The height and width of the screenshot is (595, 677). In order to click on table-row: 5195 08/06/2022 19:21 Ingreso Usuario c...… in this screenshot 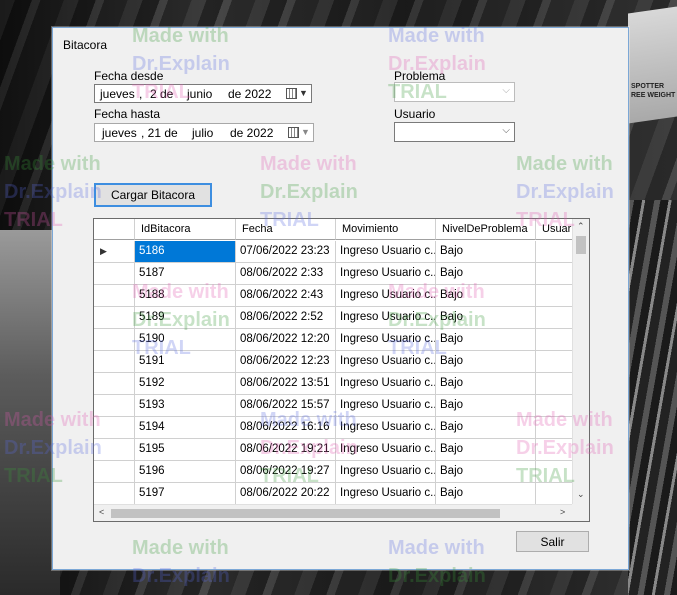, I will do `click(340, 450)`.